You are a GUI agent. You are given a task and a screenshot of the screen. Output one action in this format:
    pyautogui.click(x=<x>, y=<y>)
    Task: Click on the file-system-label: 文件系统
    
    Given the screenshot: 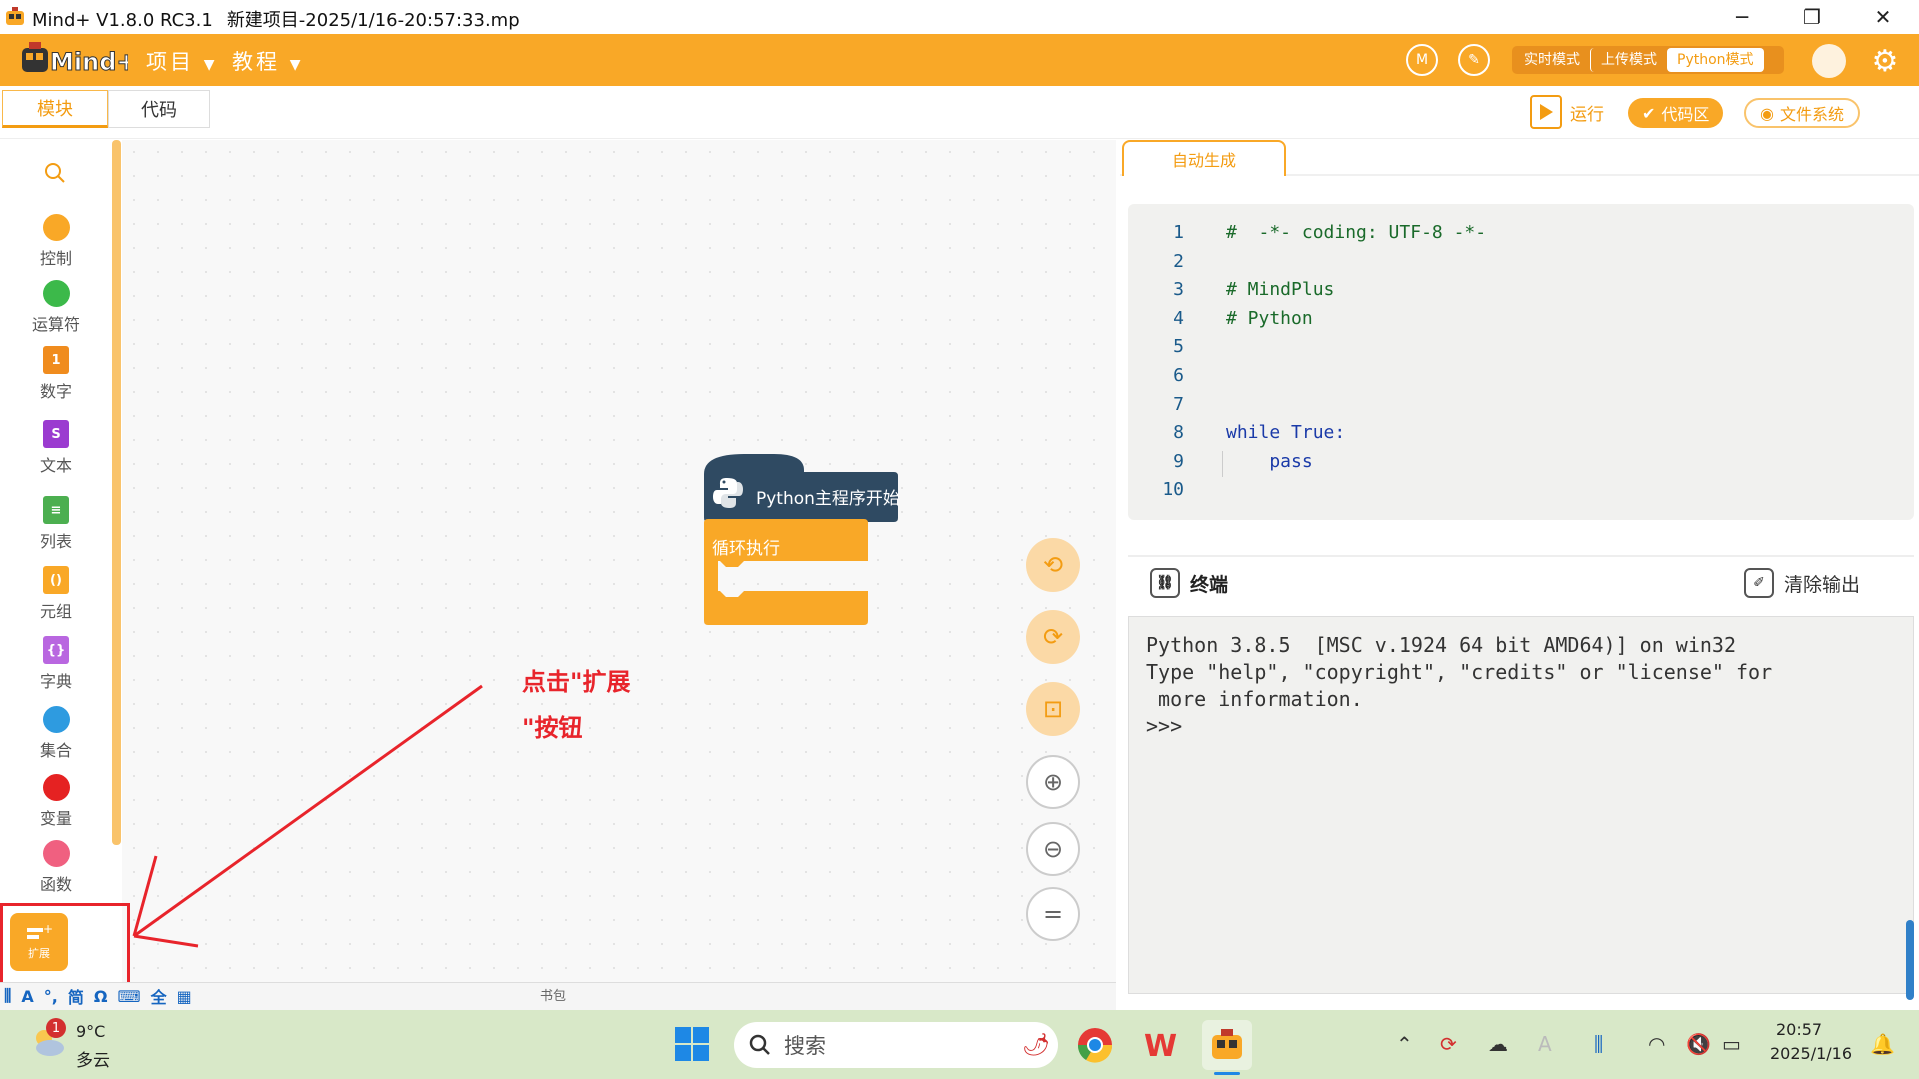 What is the action you would take?
    pyautogui.click(x=1811, y=114)
    